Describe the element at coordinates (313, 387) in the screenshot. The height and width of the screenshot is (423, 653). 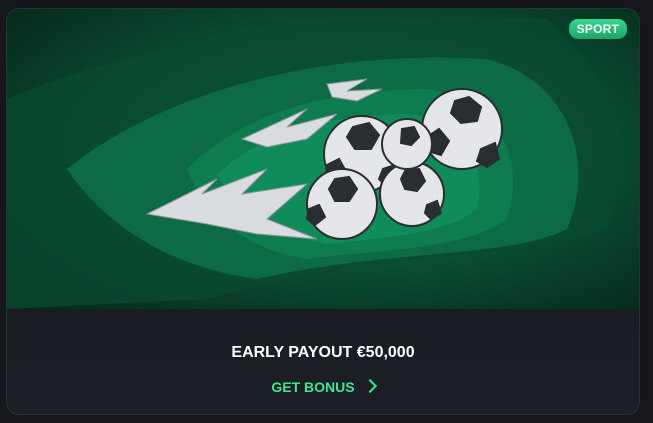
I see `get-bonus-label: GET BONUS` at that location.